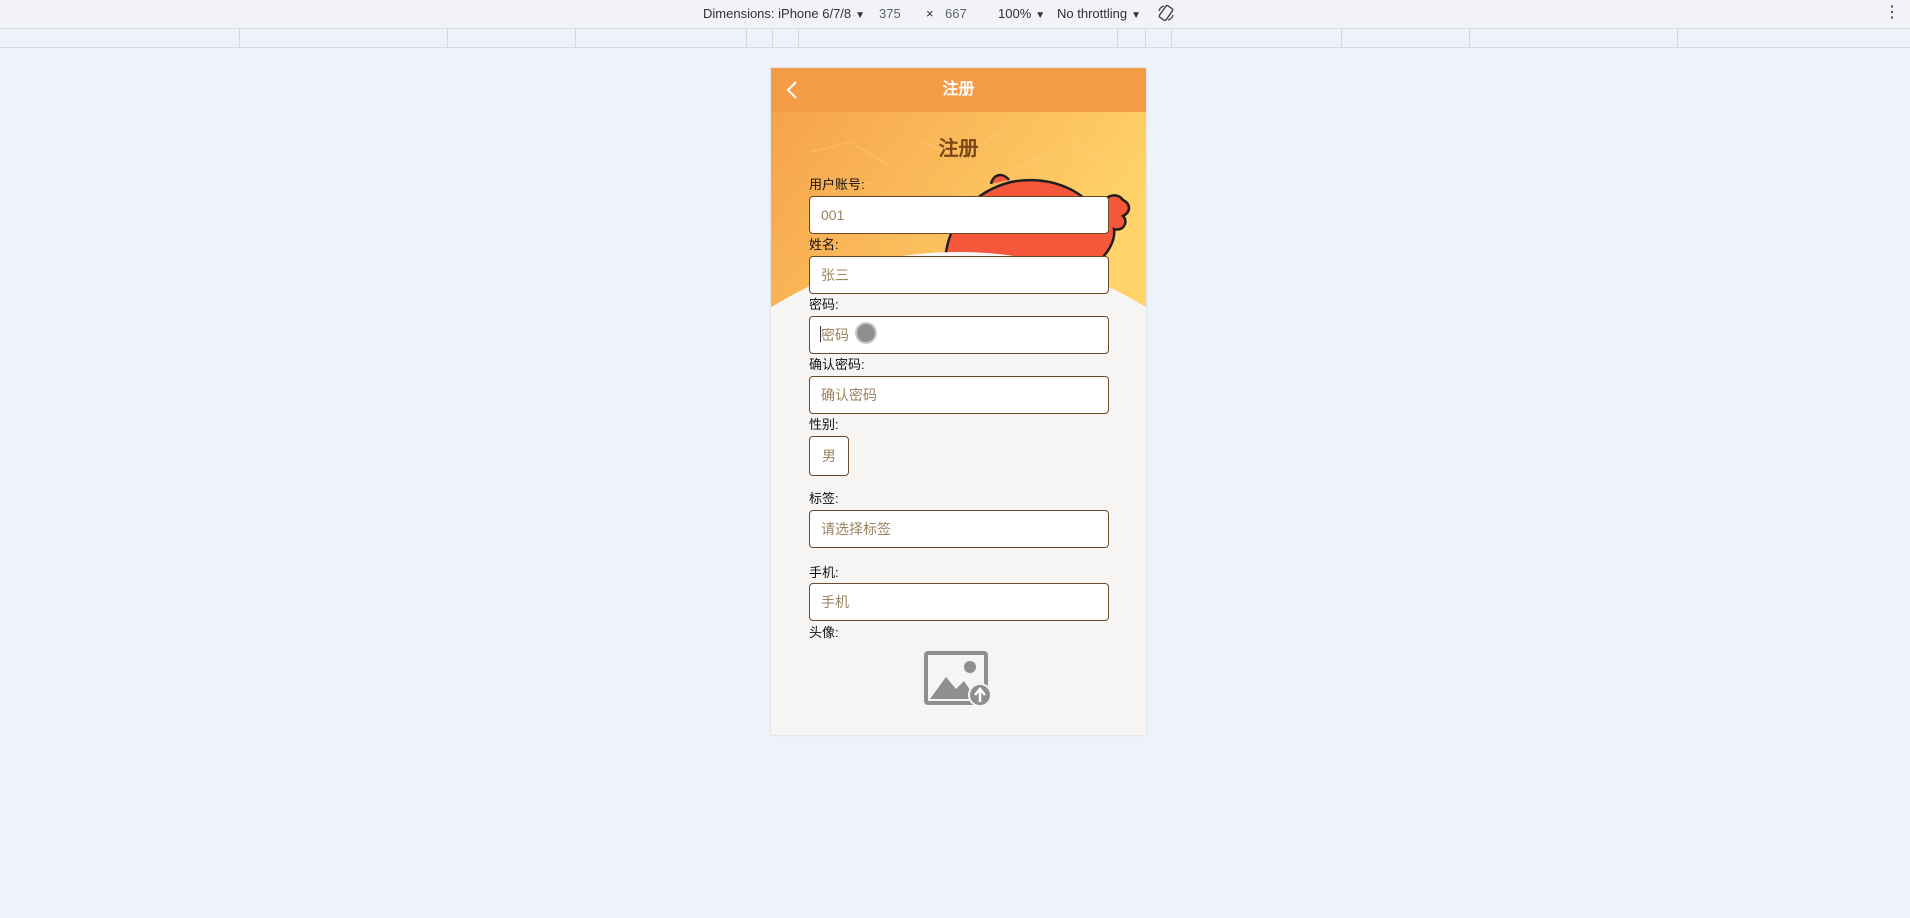 The height and width of the screenshot is (918, 1910). I want to click on name-label: 姓名:, so click(824, 244).